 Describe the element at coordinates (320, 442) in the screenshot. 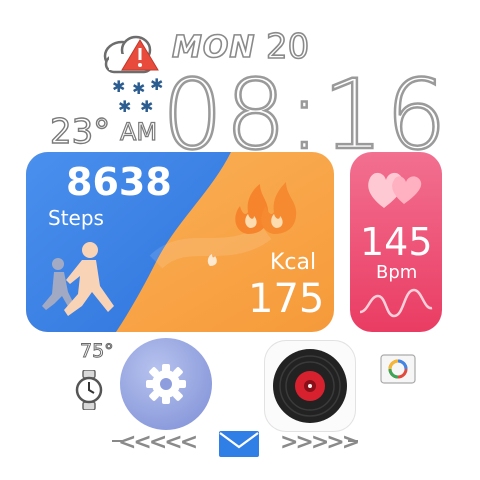

I see `swipe-right-indicator: >>>>>` at that location.